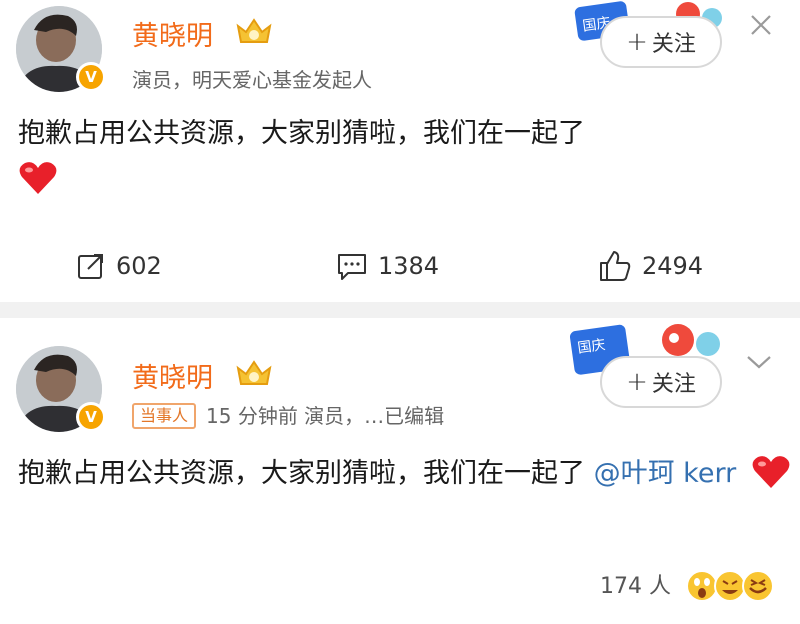  I want to click on post-text: 抱歉占用公共资源，大家别猜啦，我们在一起了, so click(301, 161).